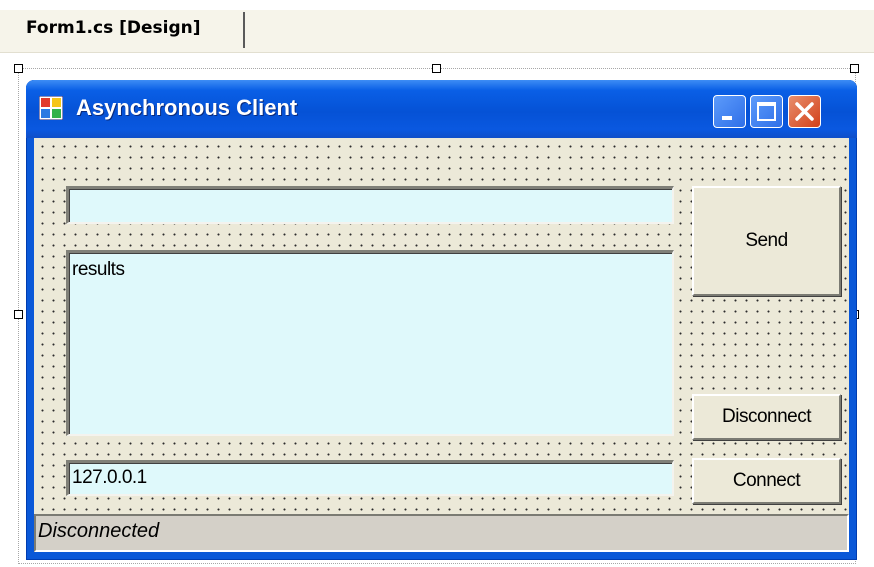  I want to click on tab-form1-design: Form1.cs [Design], so click(127, 30).